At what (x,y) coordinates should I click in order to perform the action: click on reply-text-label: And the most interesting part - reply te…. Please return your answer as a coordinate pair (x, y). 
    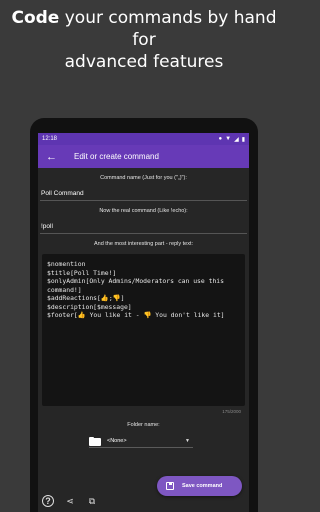
    Looking at the image, I should click on (143, 244).